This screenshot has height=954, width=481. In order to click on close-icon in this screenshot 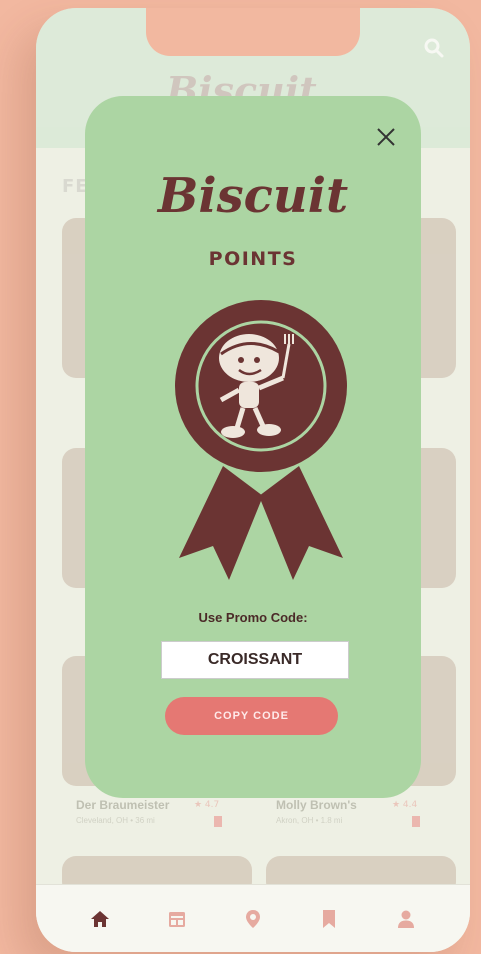, I will do `click(386, 137)`.